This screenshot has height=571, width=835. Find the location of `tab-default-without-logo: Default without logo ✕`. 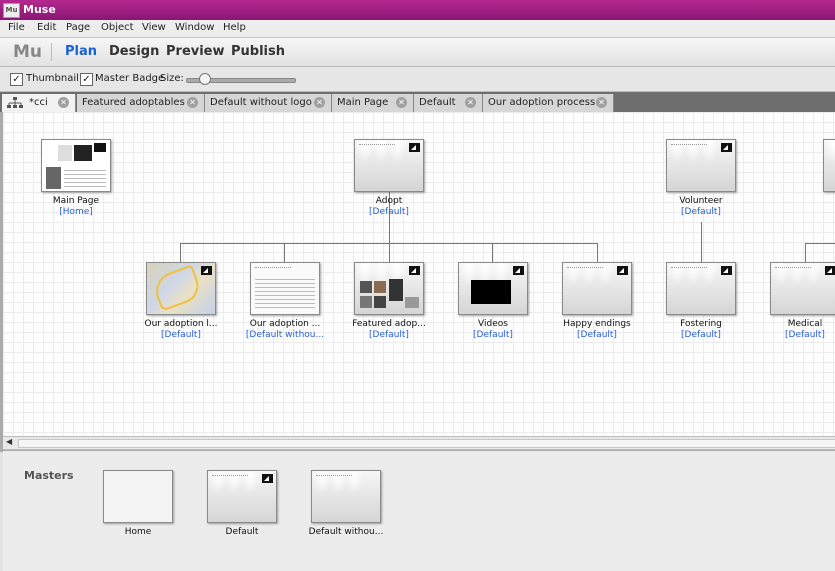

tab-default-without-logo: Default without logo ✕ is located at coordinates (268, 103).